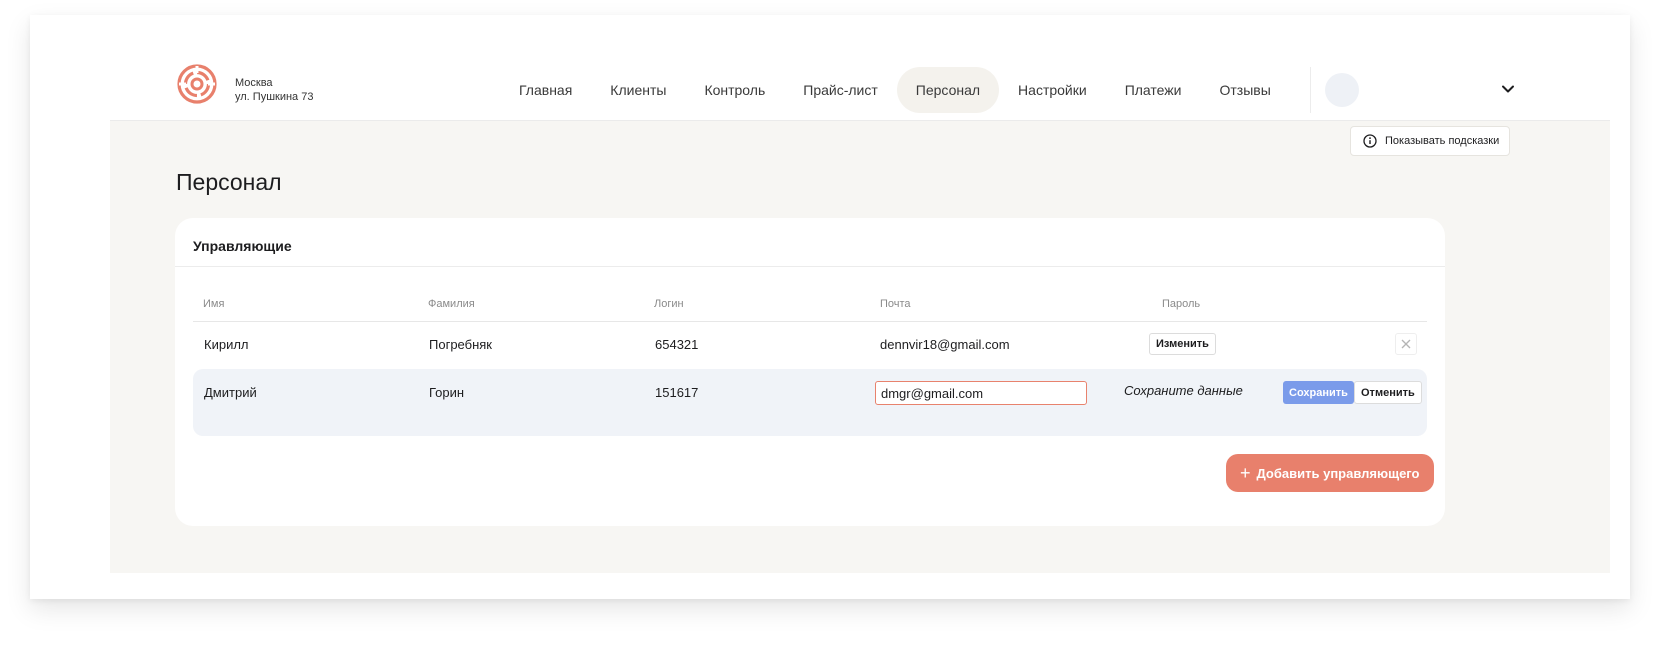  Describe the element at coordinates (677, 392) in the screenshot. I see `row2-login: 151617` at that location.